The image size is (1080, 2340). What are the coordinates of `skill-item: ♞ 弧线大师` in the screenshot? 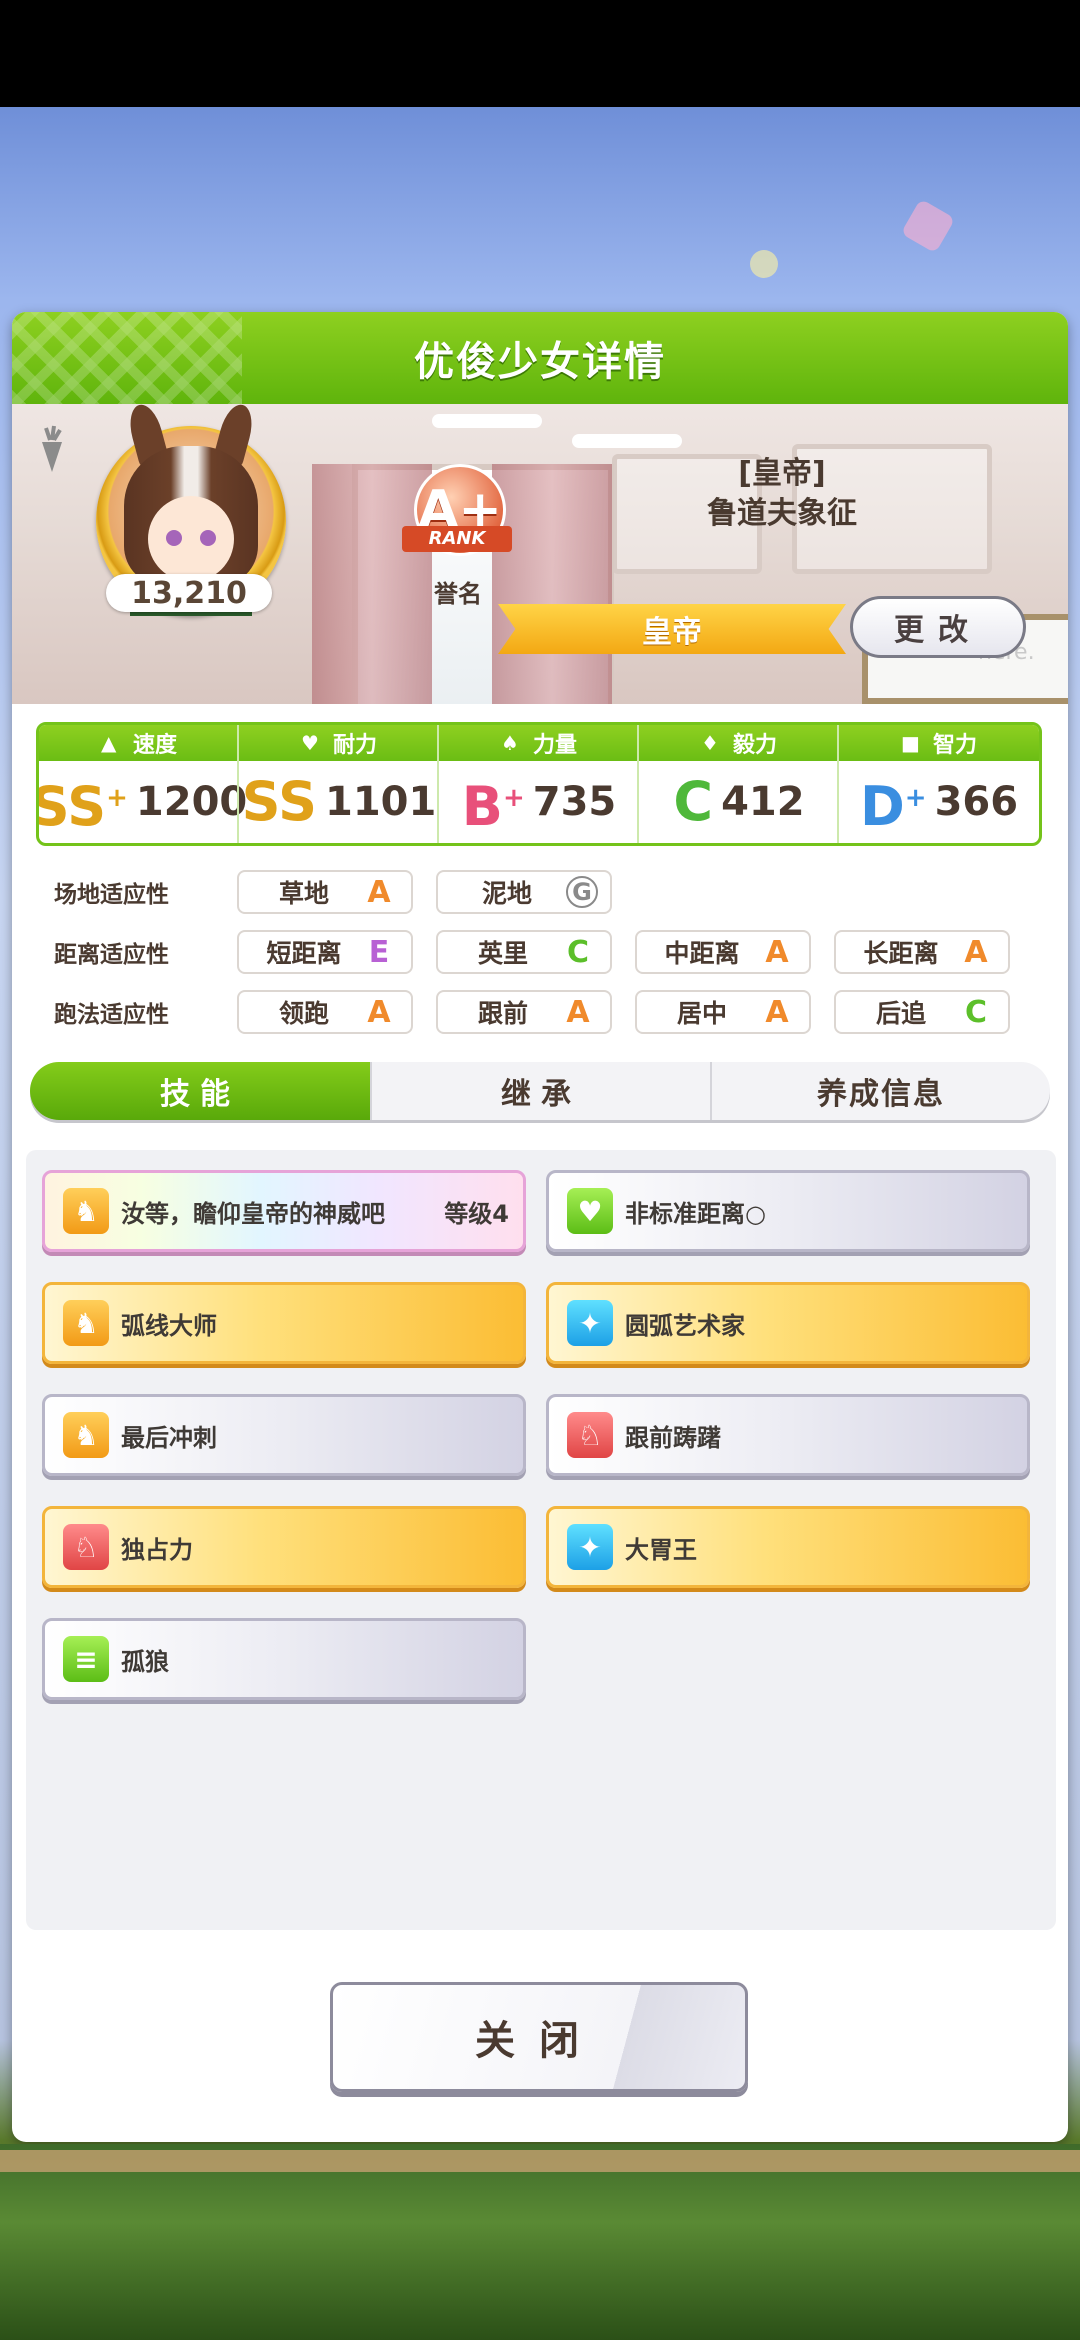 It's located at (284, 1323).